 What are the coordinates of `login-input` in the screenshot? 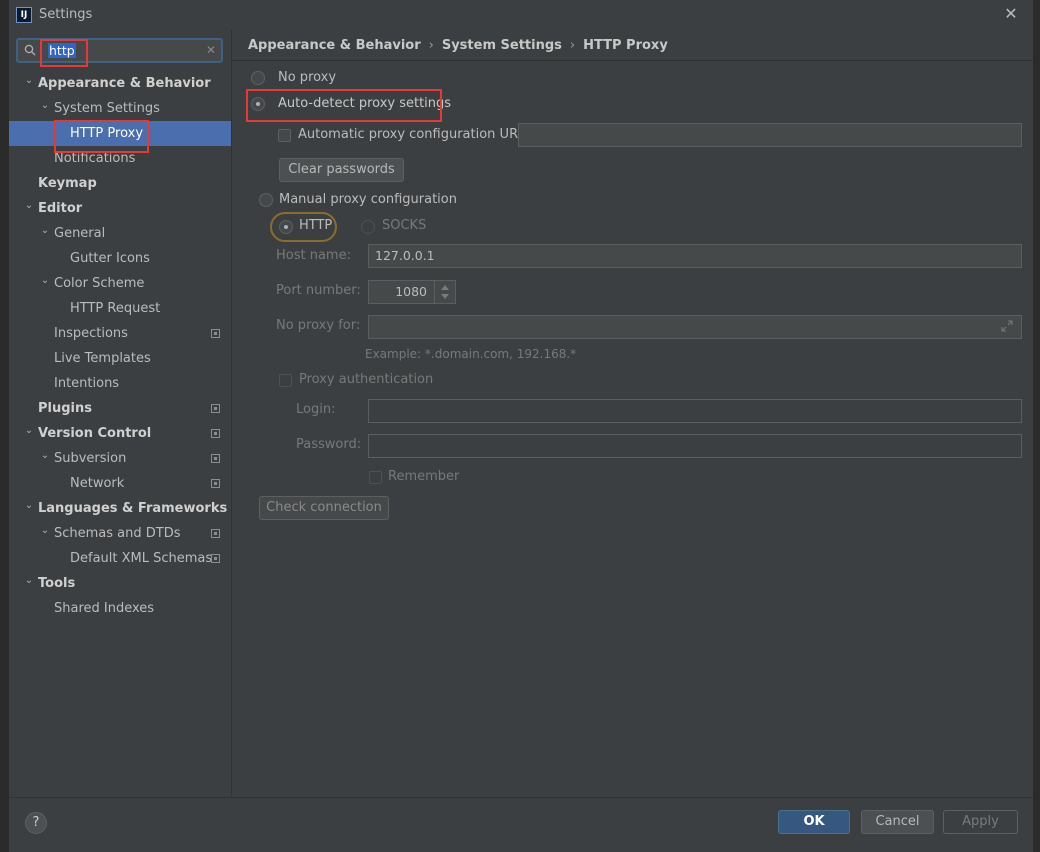 It's located at (695, 411).